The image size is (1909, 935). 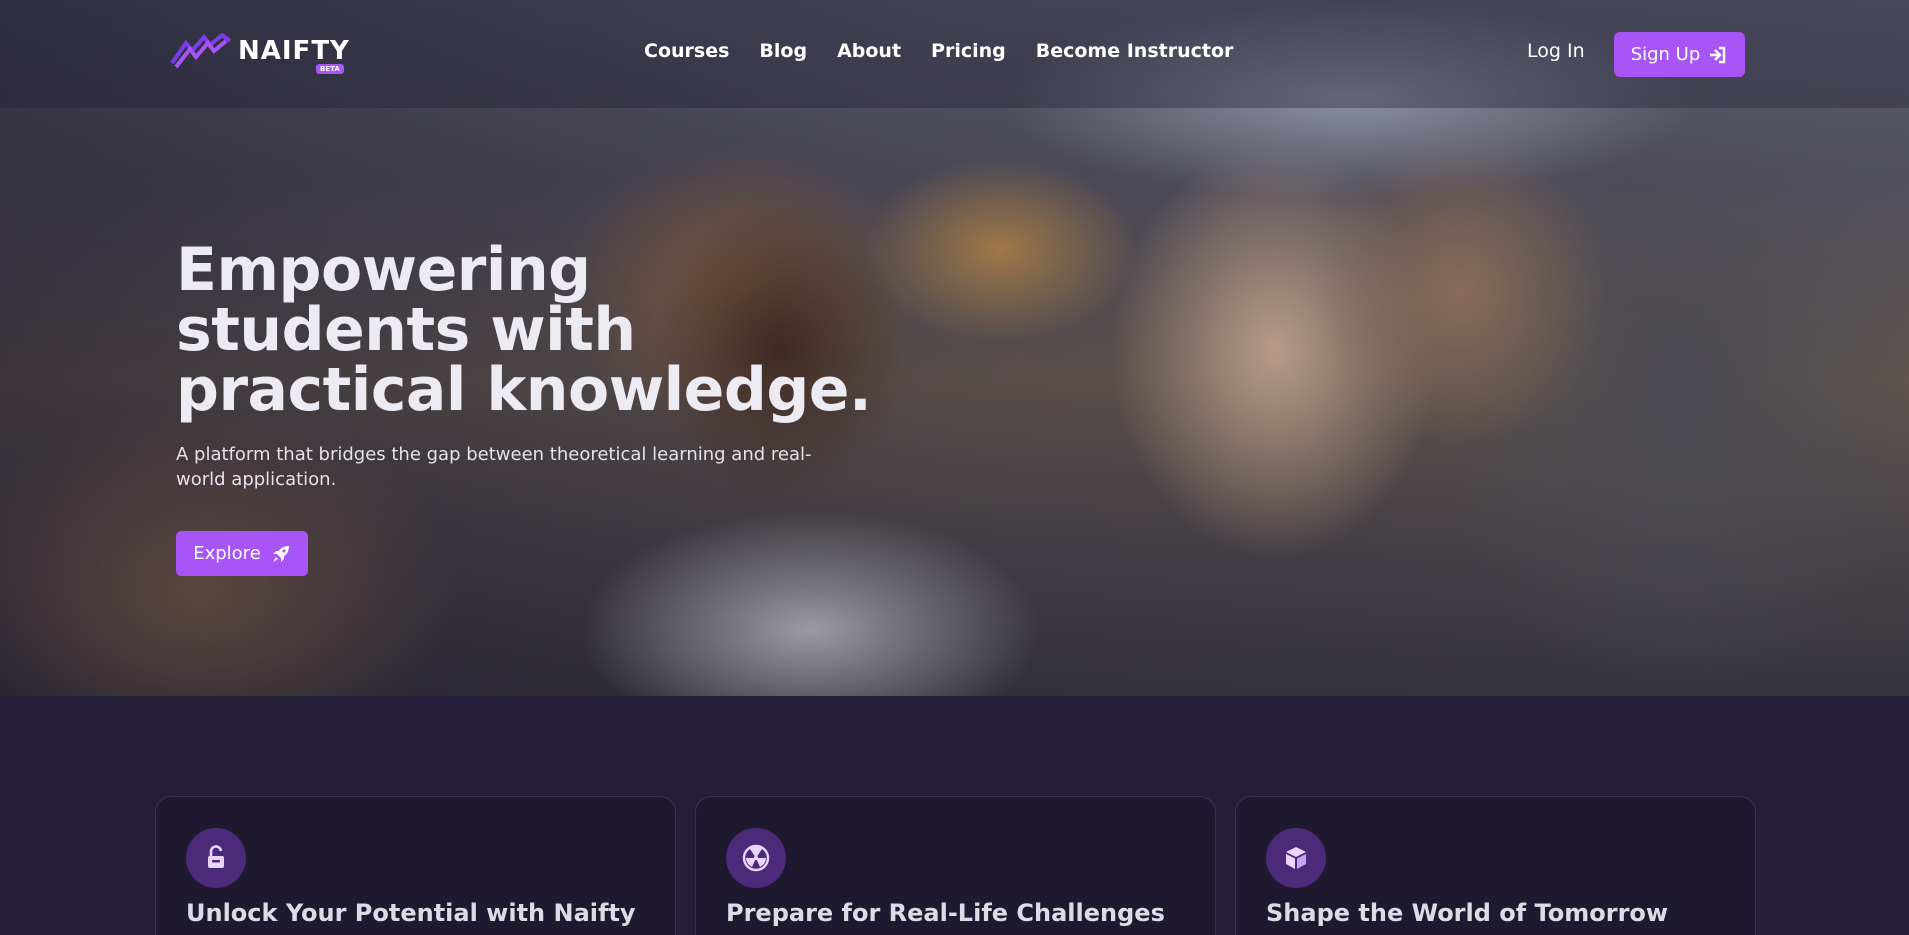 I want to click on feature-card-tomorrow: Shape the World of Tomorrow, so click(x=1495, y=865).